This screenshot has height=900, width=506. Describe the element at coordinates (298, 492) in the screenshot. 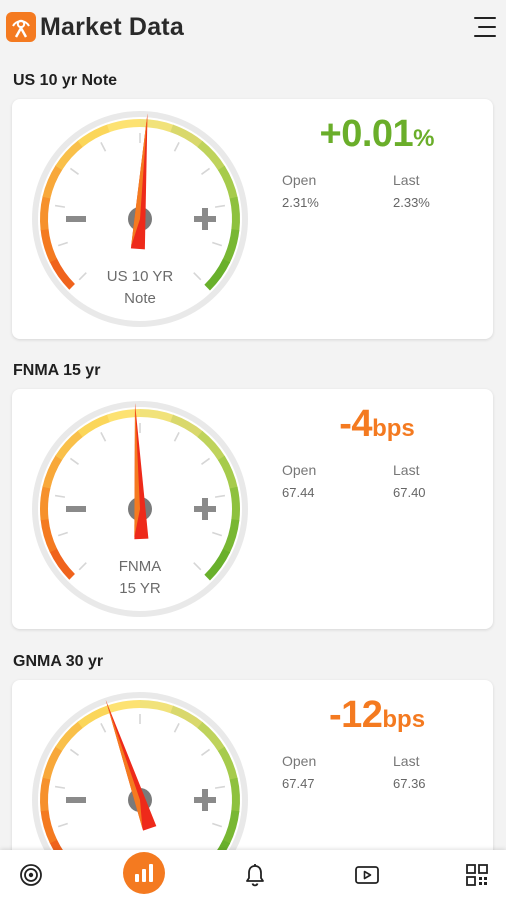

I see `open-value: 67.44` at that location.